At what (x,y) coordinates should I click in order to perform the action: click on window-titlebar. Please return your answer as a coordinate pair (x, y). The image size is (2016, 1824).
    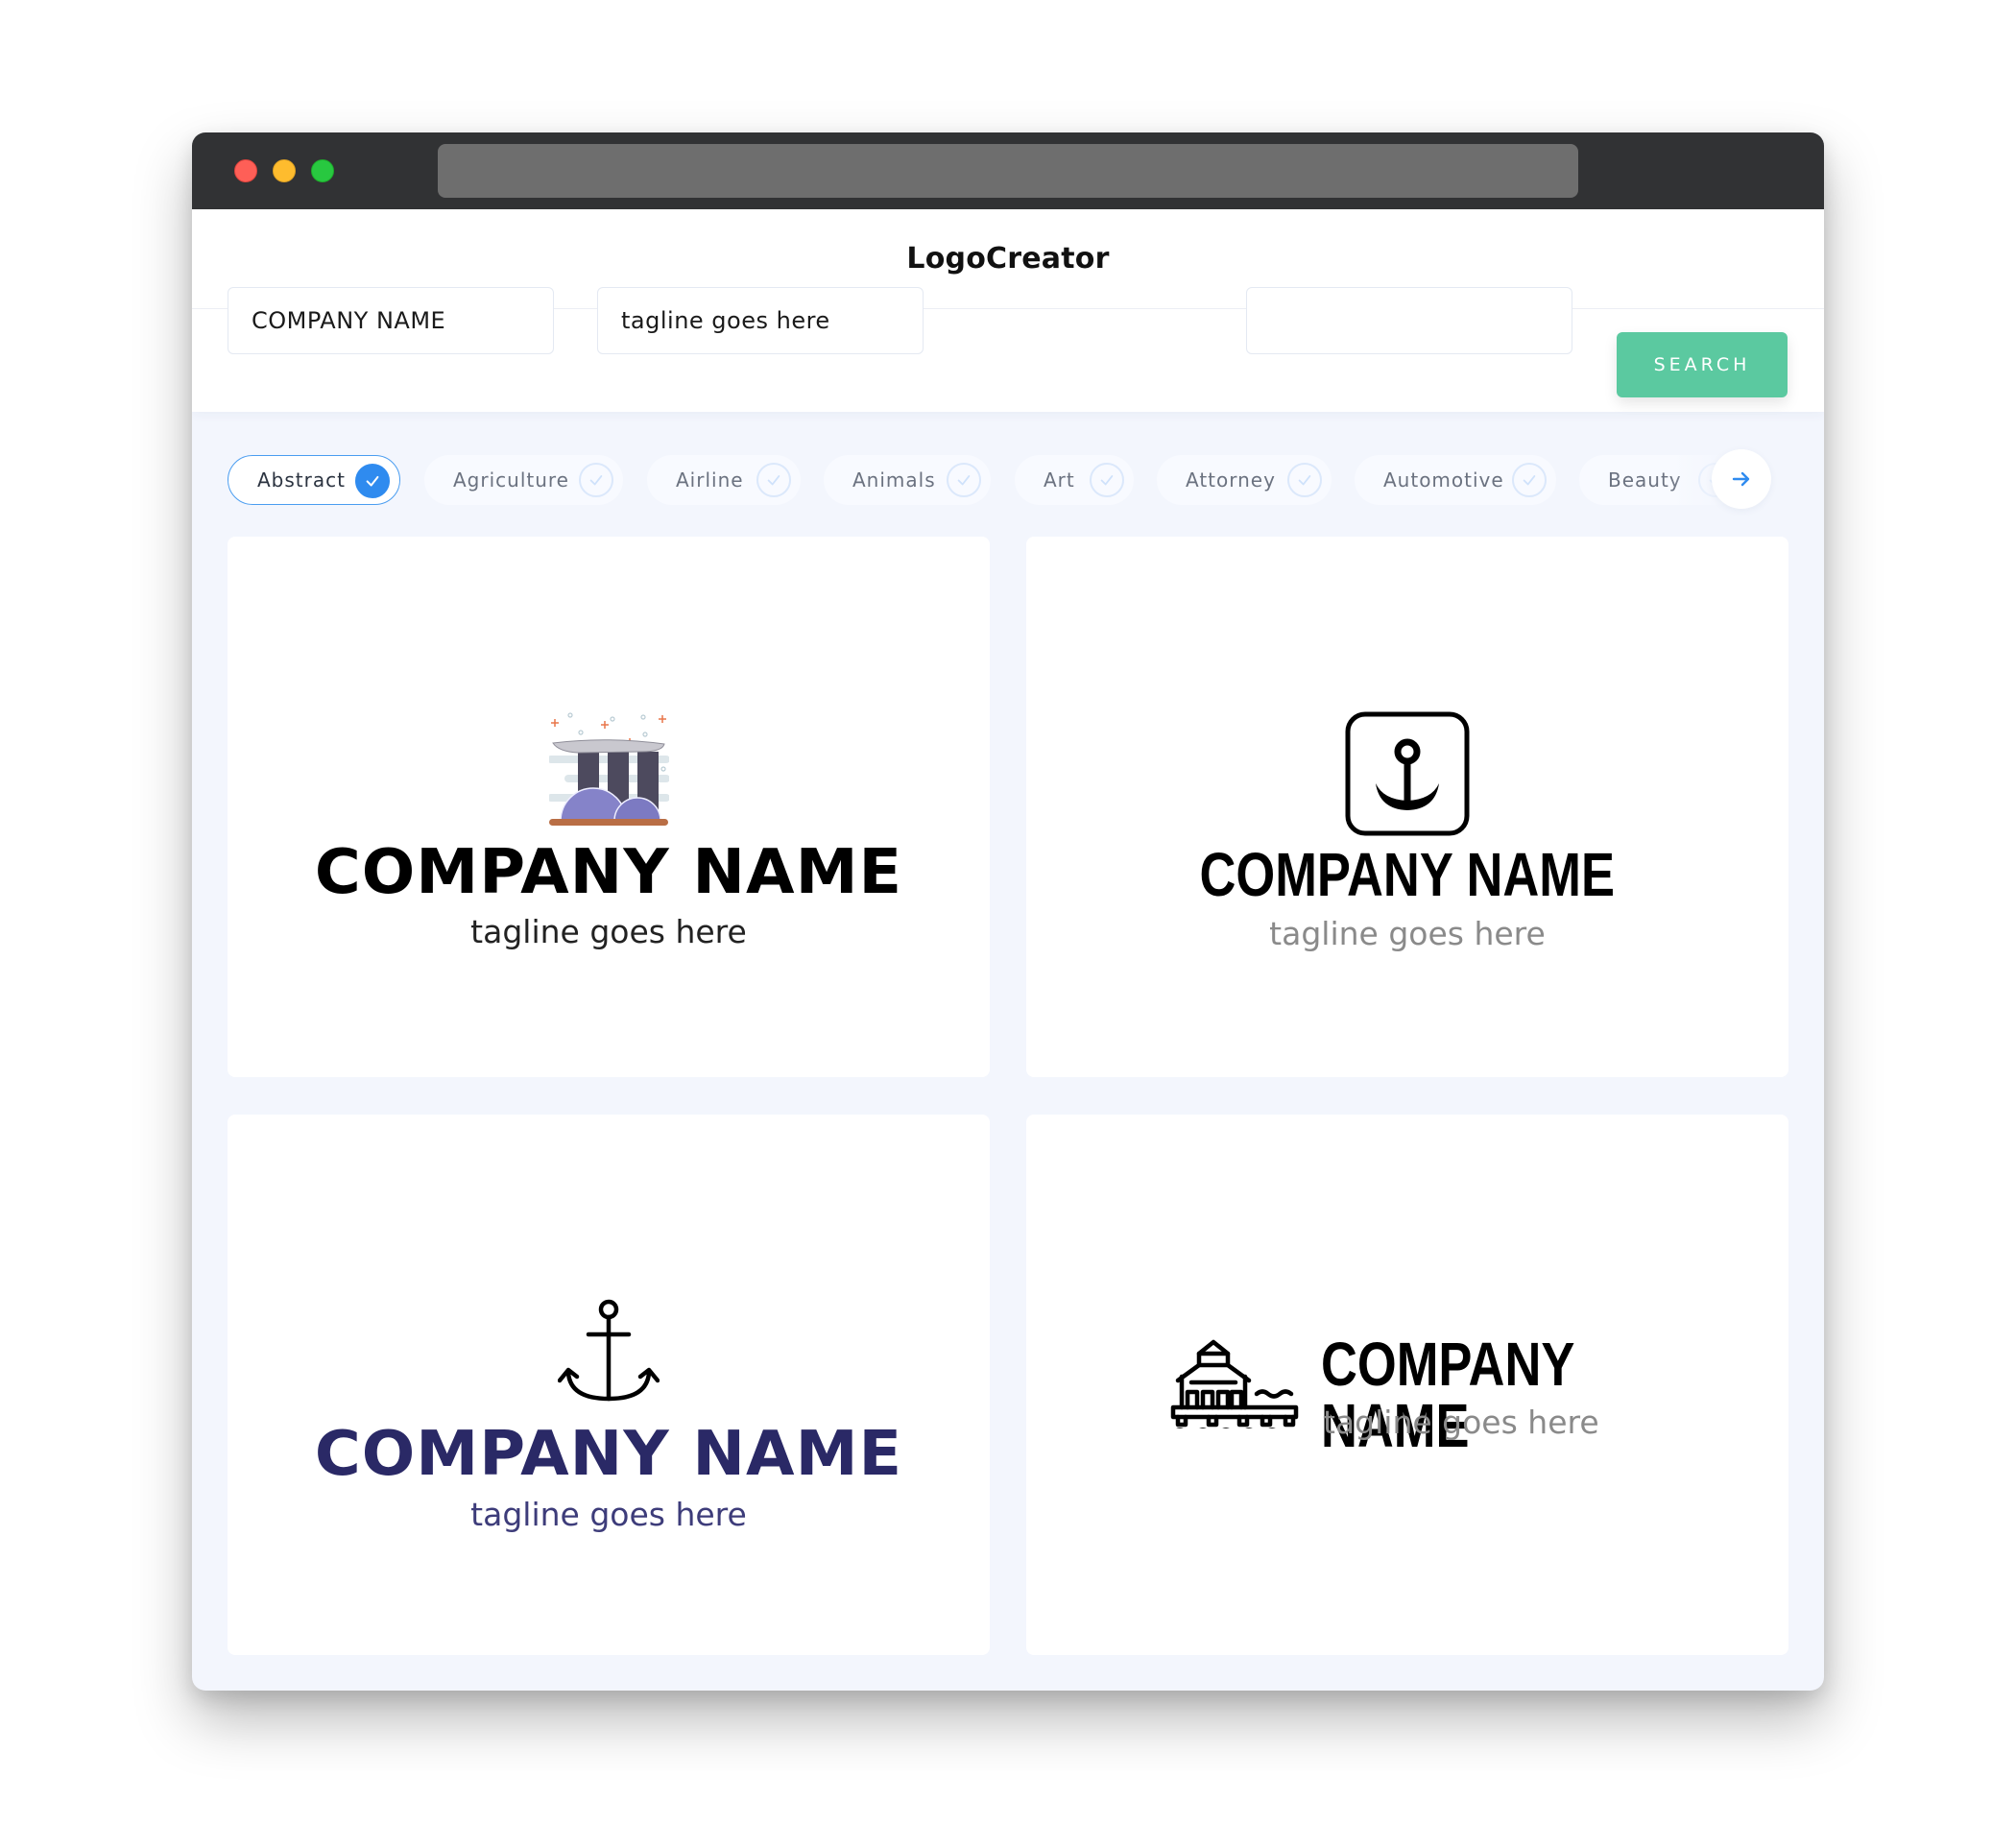
    Looking at the image, I should click on (1008, 170).